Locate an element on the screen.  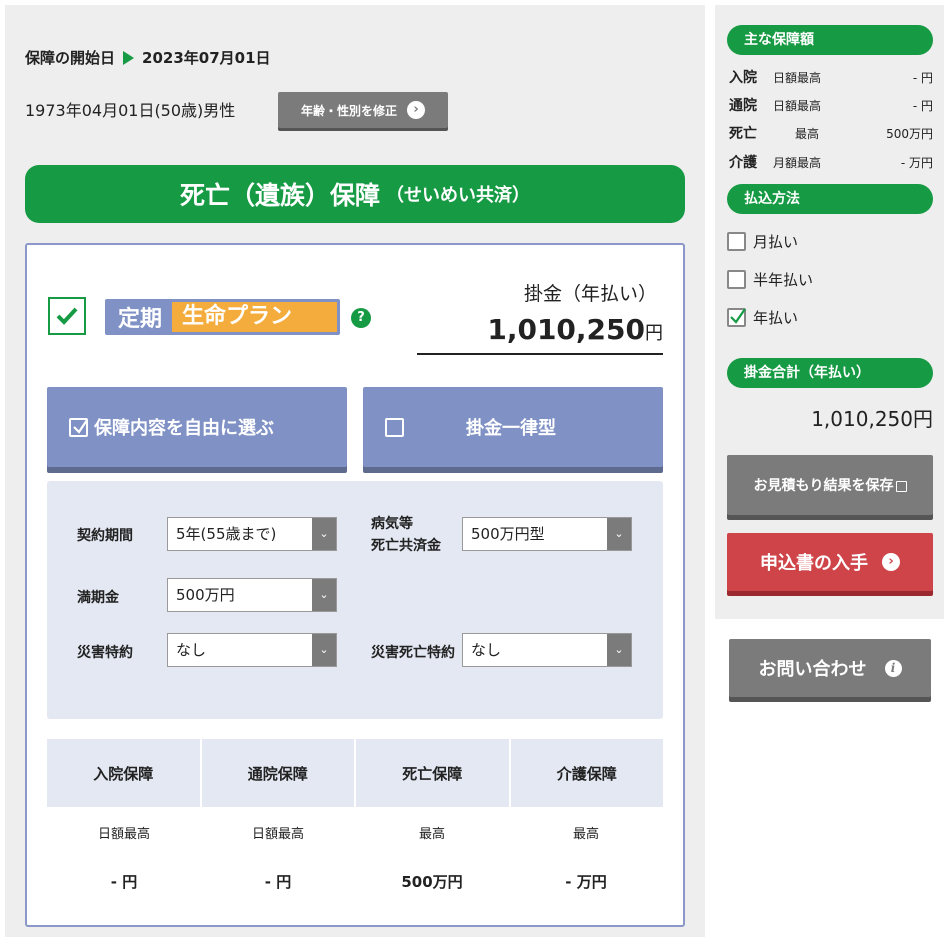
summary-value: 500万円 is located at coordinates (909, 133).